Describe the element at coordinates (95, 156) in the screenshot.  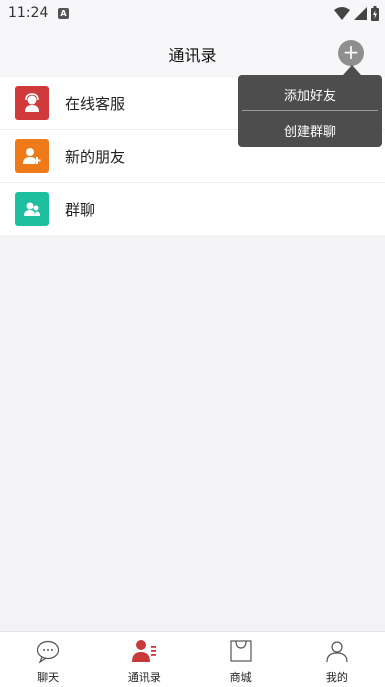
I see `list-item-label: 新的朋友` at that location.